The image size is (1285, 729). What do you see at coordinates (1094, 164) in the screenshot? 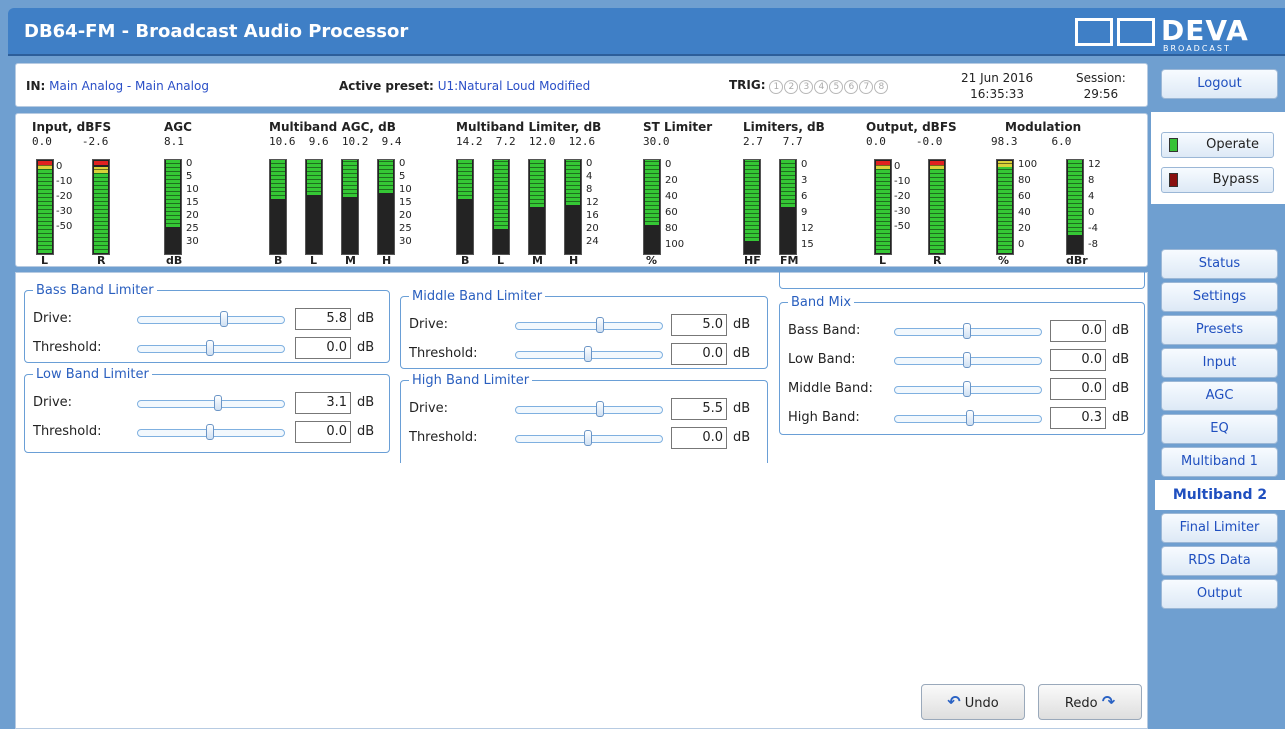
I see `scale-tick: 12` at bounding box center [1094, 164].